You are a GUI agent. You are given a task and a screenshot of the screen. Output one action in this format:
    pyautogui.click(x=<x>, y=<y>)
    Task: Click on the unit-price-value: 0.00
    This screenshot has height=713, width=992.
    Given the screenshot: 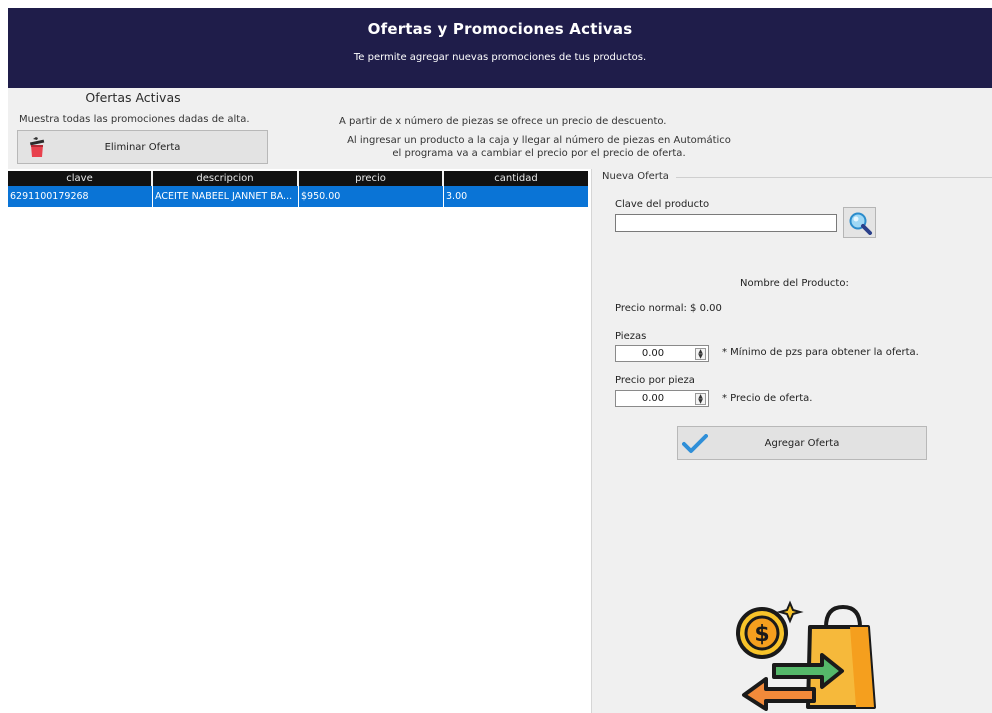 What is the action you would take?
    pyautogui.click(x=653, y=398)
    